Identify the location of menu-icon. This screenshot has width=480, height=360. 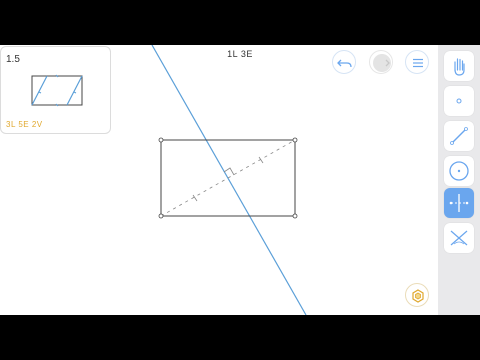
(418, 63).